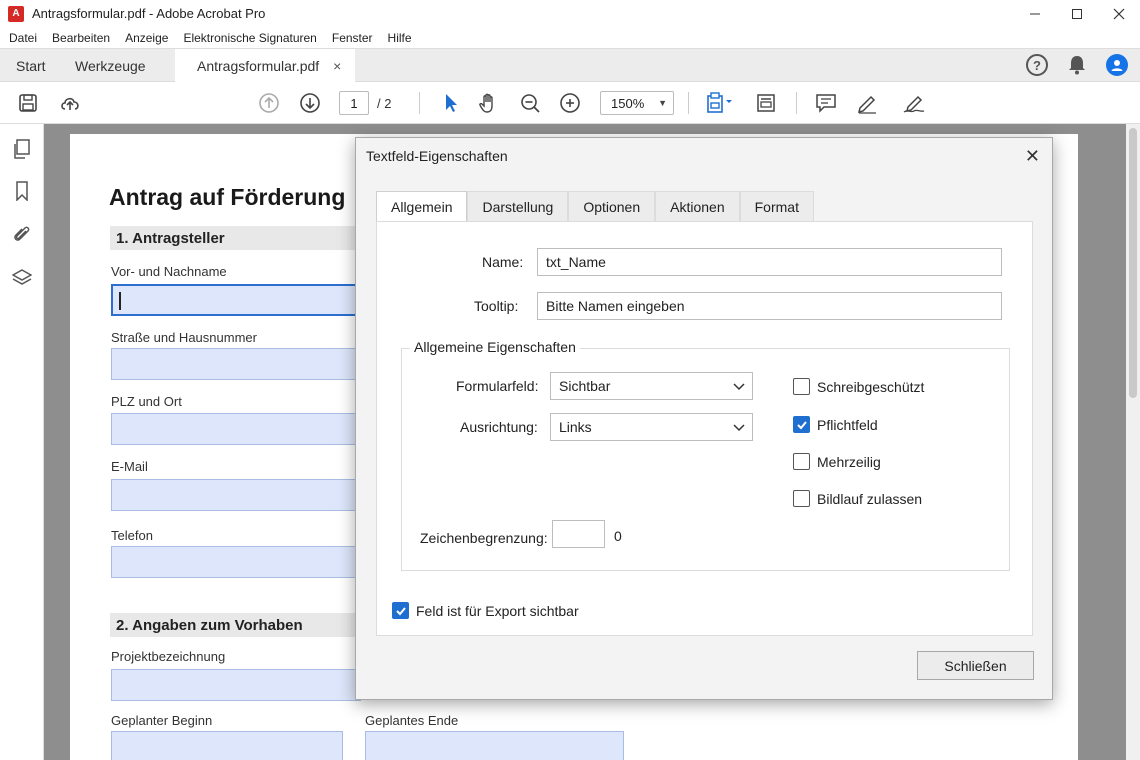 The image size is (1140, 760). What do you see at coordinates (422, 206) in the screenshot?
I see `tab-allgemein: Allgemein` at bounding box center [422, 206].